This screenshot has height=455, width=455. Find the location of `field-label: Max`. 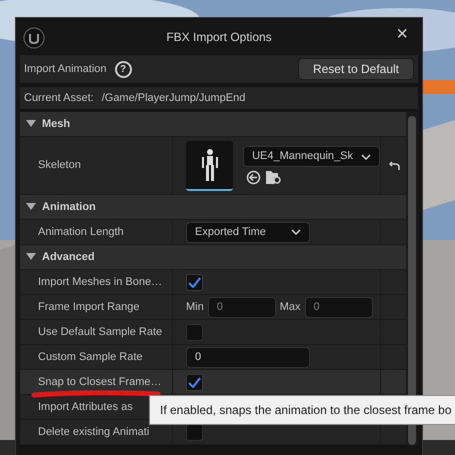

field-label: Max is located at coordinates (290, 307).